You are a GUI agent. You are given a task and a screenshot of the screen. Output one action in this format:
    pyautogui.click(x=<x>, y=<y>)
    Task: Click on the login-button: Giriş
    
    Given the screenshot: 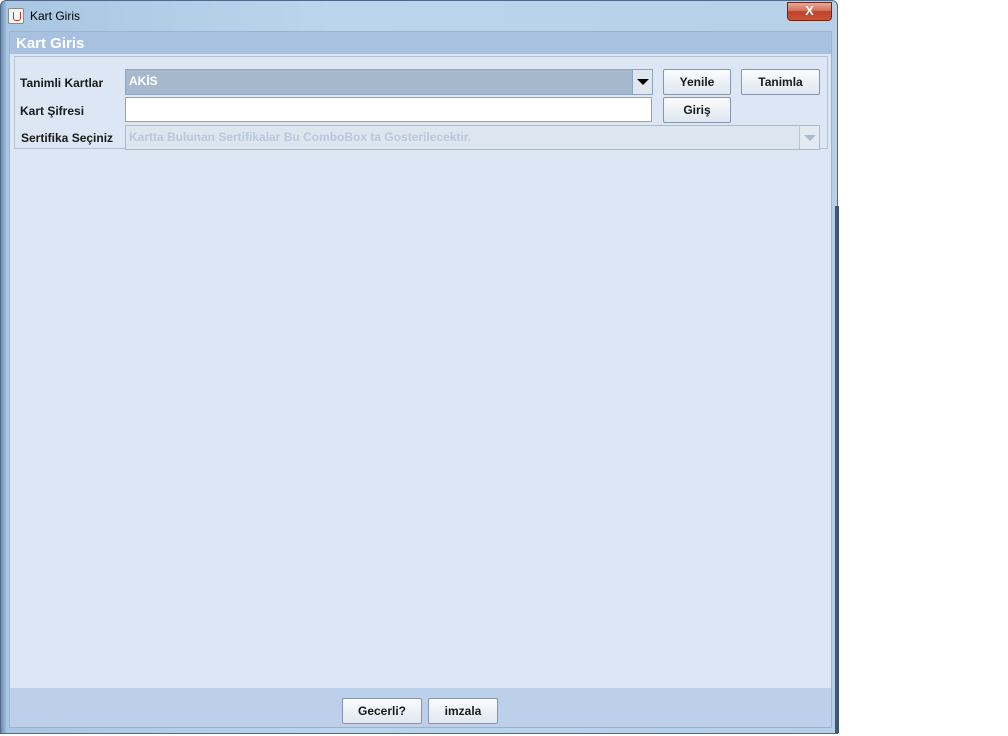 What is the action you would take?
    pyautogui.click(x=697, y=110)
    